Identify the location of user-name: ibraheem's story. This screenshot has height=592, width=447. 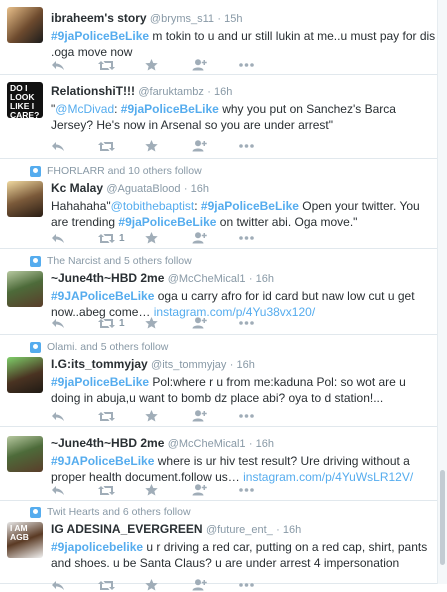
(99, 18).